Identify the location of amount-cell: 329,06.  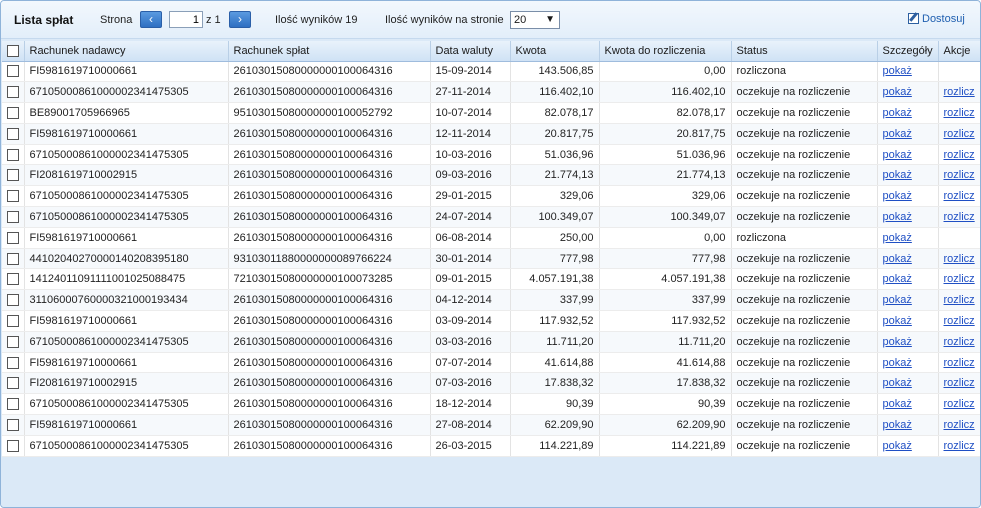
(555, 196).